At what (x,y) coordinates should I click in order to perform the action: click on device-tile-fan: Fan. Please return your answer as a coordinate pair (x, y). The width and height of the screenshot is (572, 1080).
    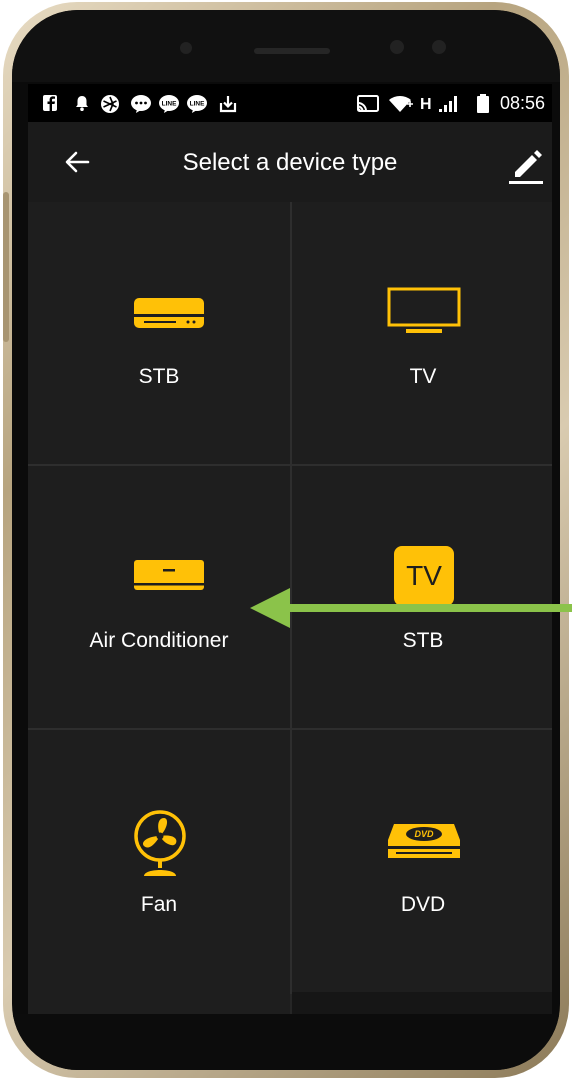
    Looking at the image, I should click on (159, 861).